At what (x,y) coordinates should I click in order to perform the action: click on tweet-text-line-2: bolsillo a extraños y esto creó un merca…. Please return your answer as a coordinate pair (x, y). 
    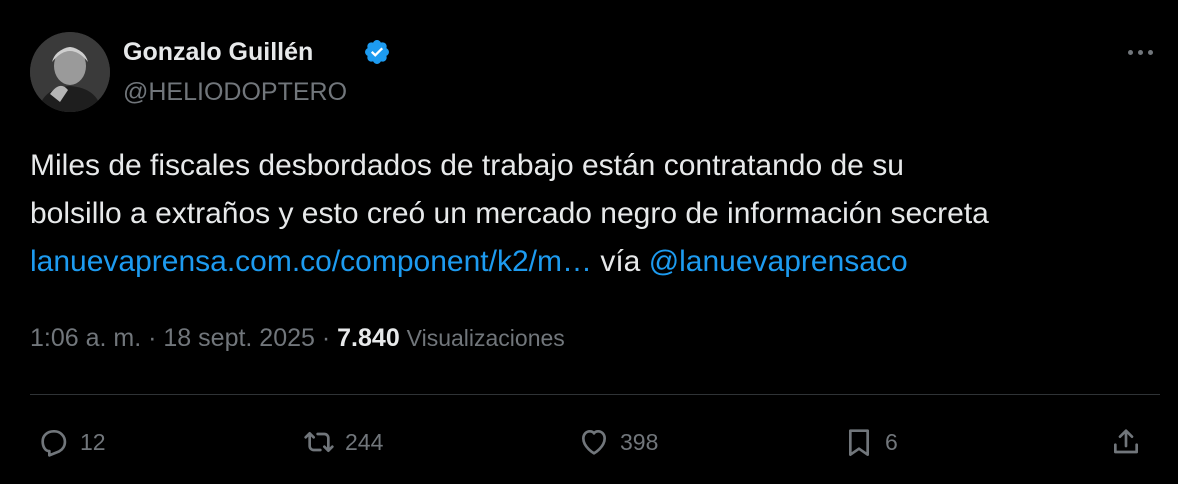
    Looking at the image, I should click on (509, 213).